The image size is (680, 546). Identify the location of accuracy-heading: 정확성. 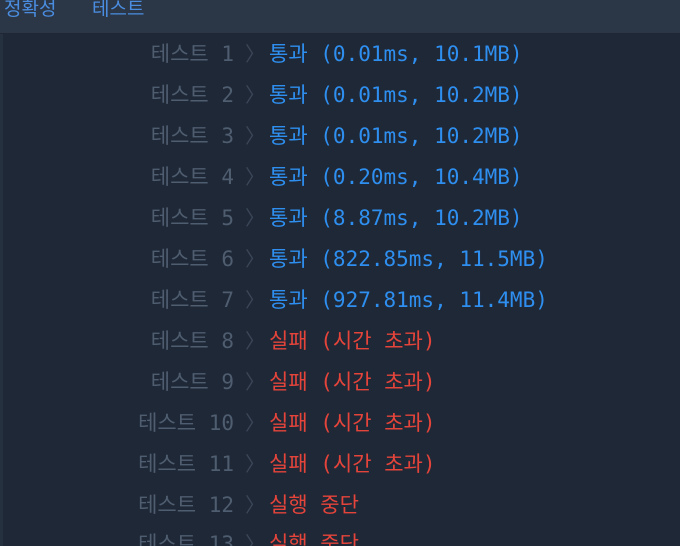
(30, 10).